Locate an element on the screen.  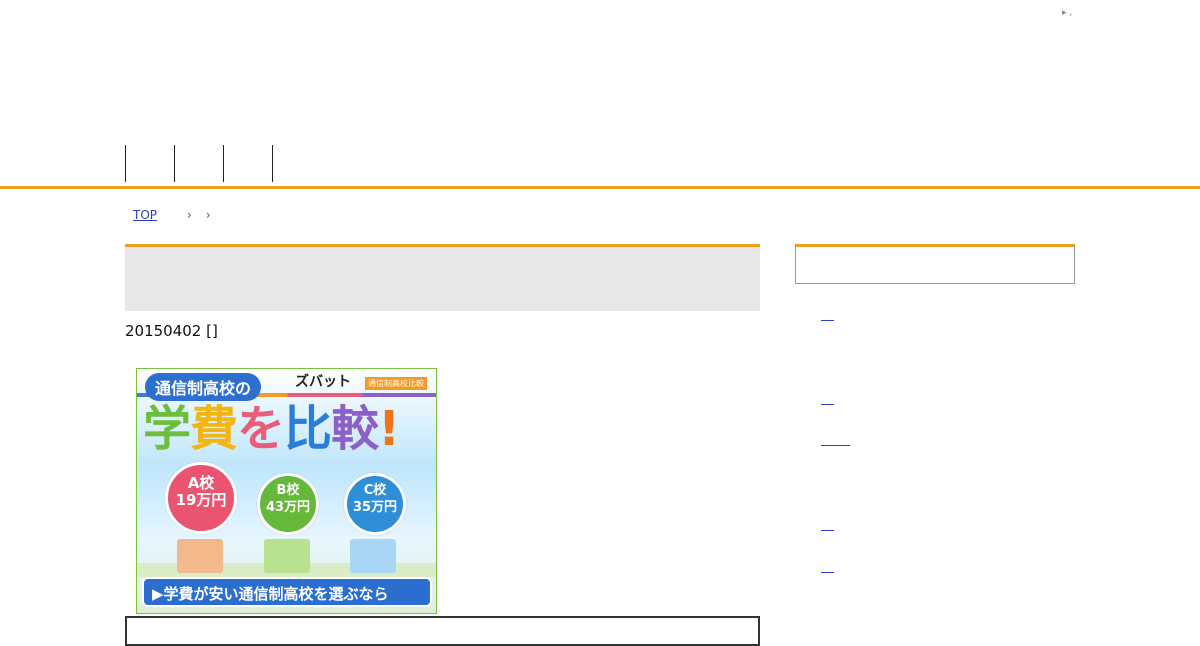
nav-divider is located at coordinates (272, 163).